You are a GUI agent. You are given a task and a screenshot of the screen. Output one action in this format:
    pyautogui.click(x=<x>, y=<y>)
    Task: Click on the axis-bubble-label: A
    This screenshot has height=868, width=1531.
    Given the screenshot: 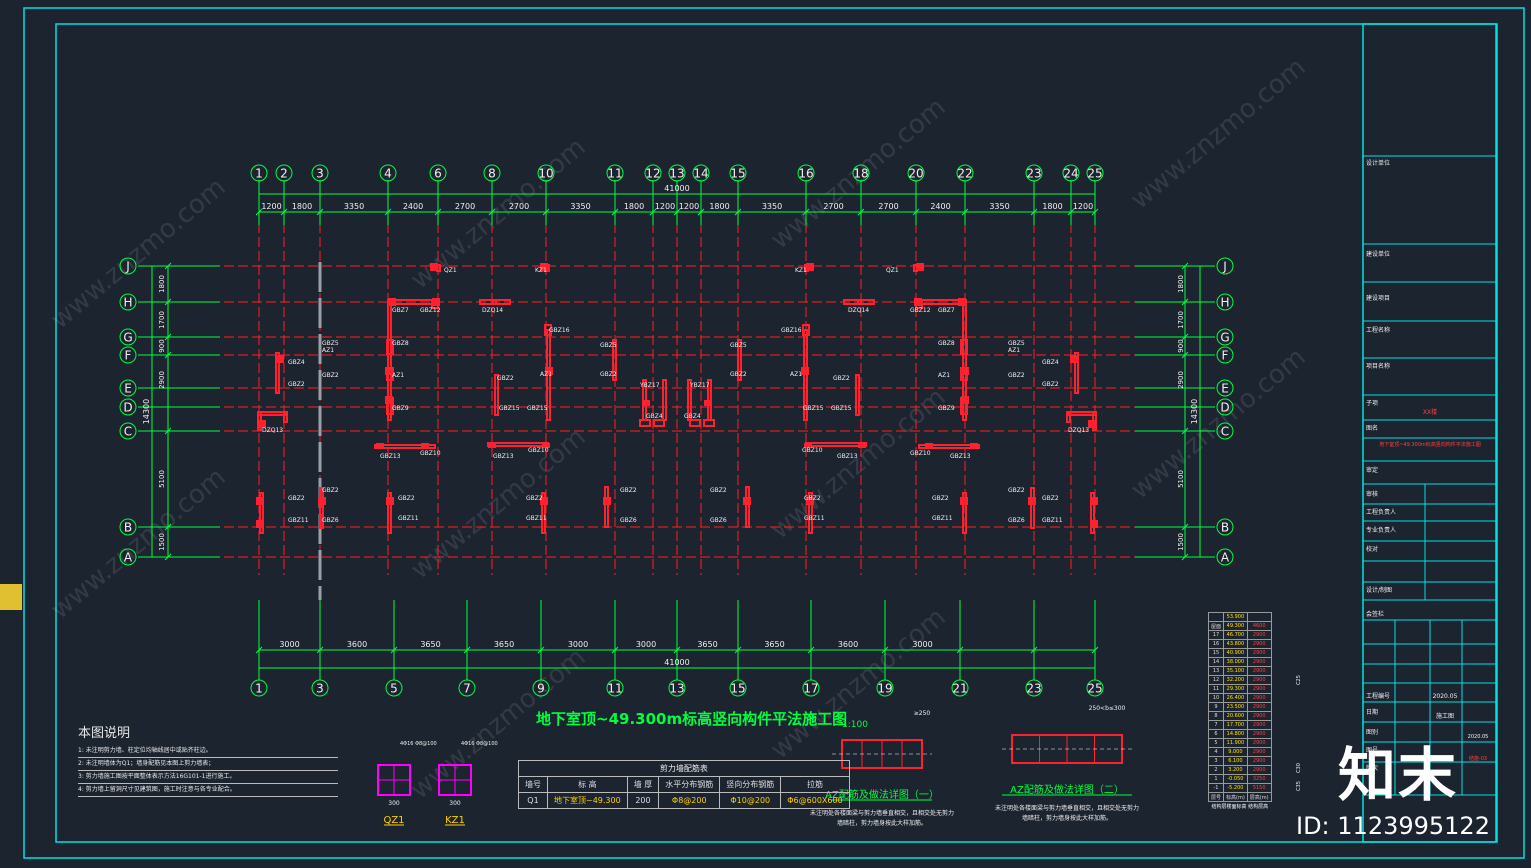 What is the action you would take?
    pyautogui.click(x=1225, y=558)
    